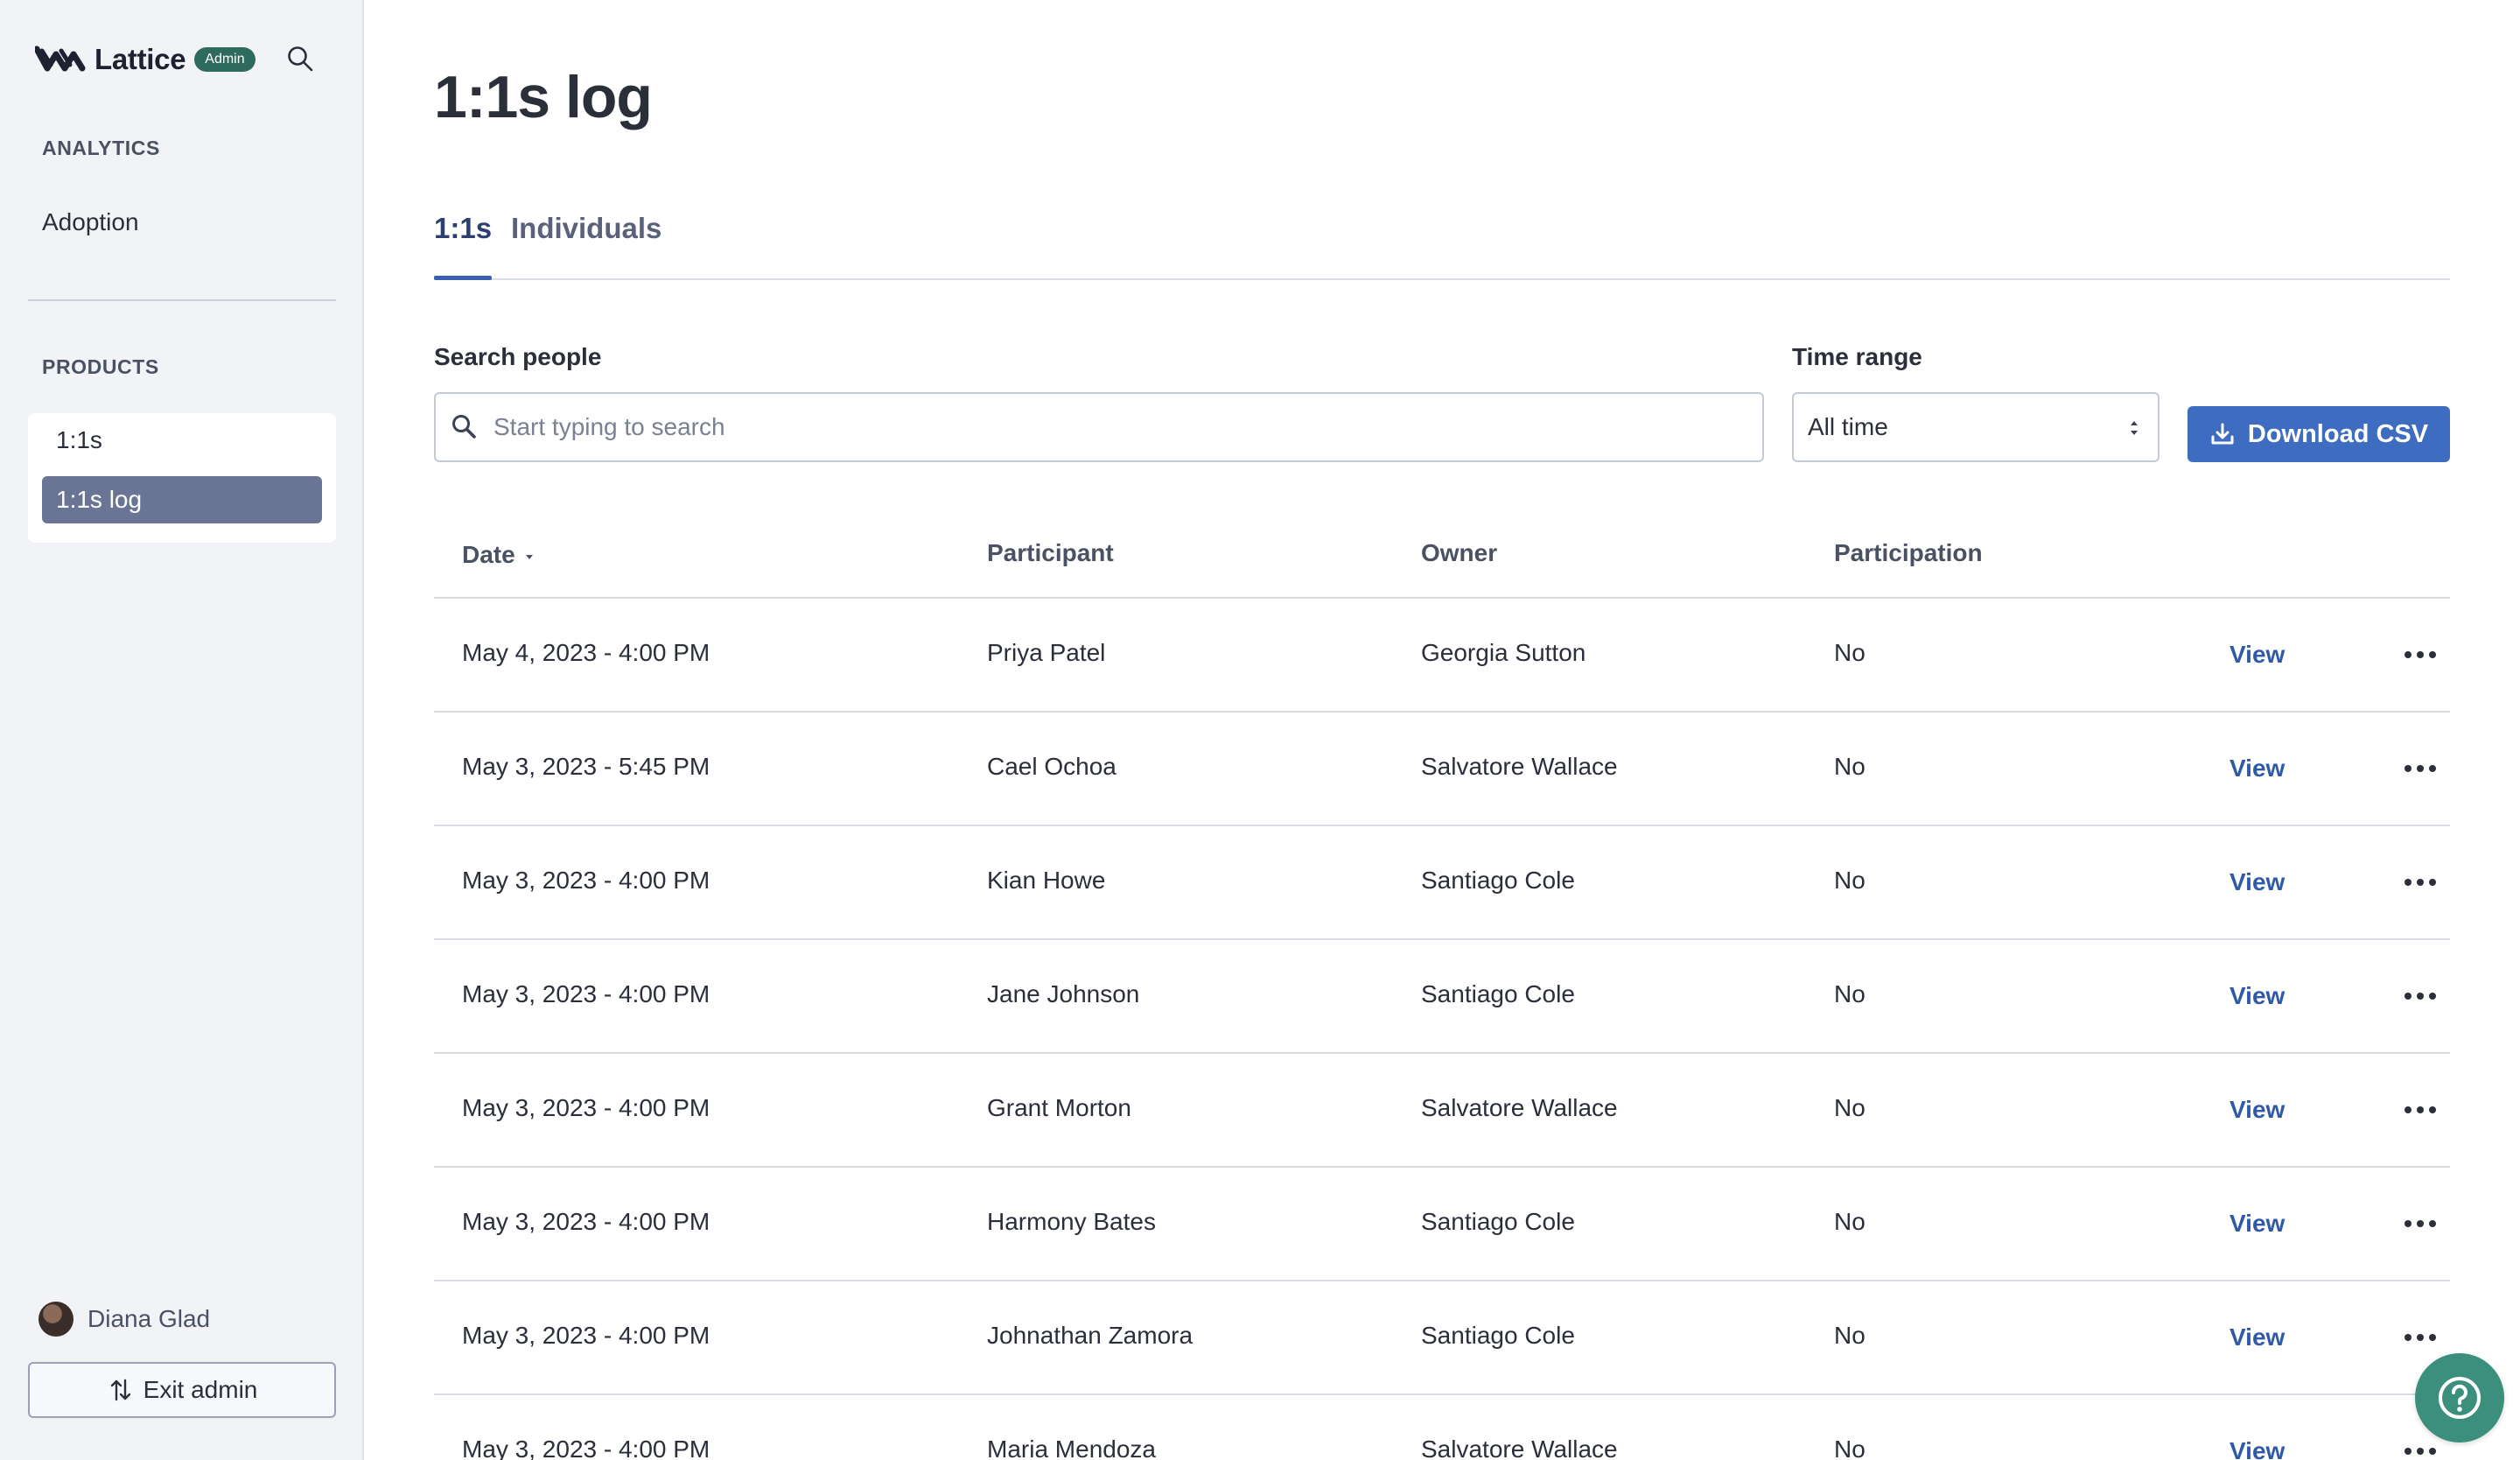  I want to click on column-header-owner: Owner, so click(1459, 553).